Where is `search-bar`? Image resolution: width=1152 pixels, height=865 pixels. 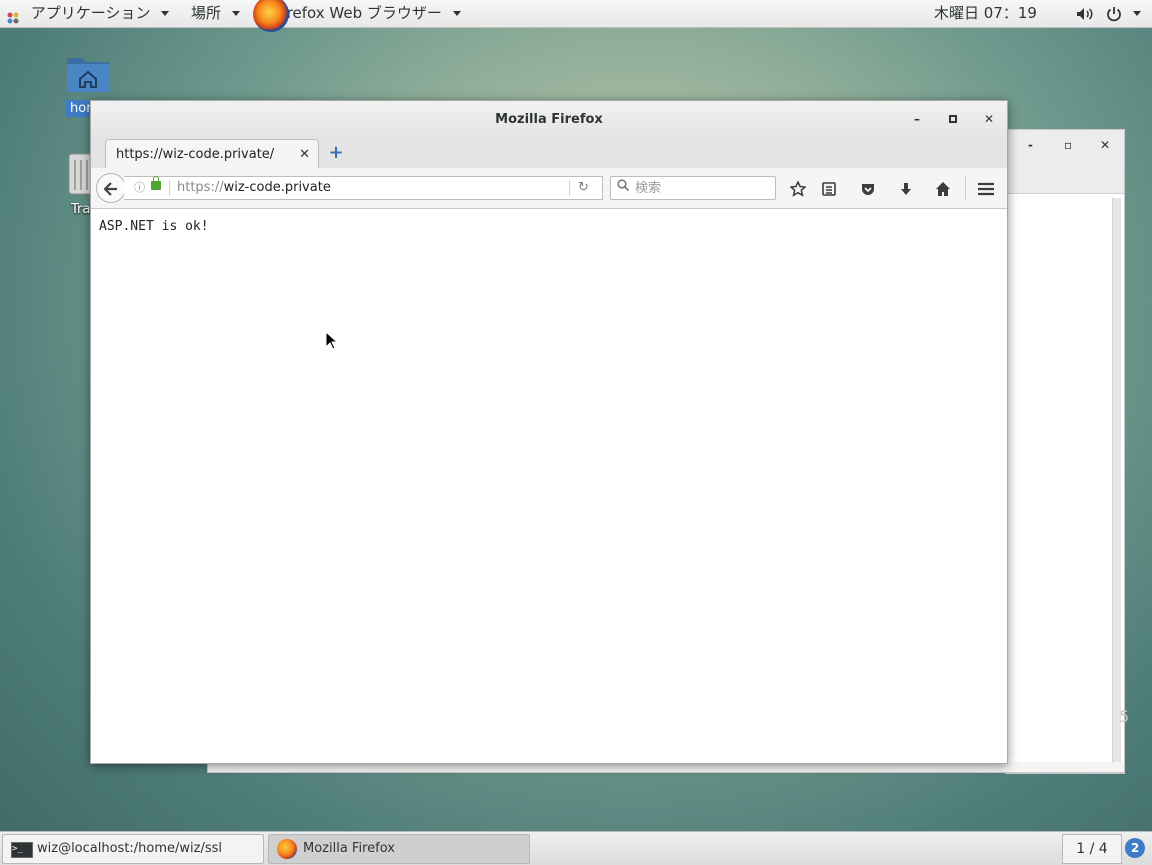 search-bar is located at coordinates (693, 188).